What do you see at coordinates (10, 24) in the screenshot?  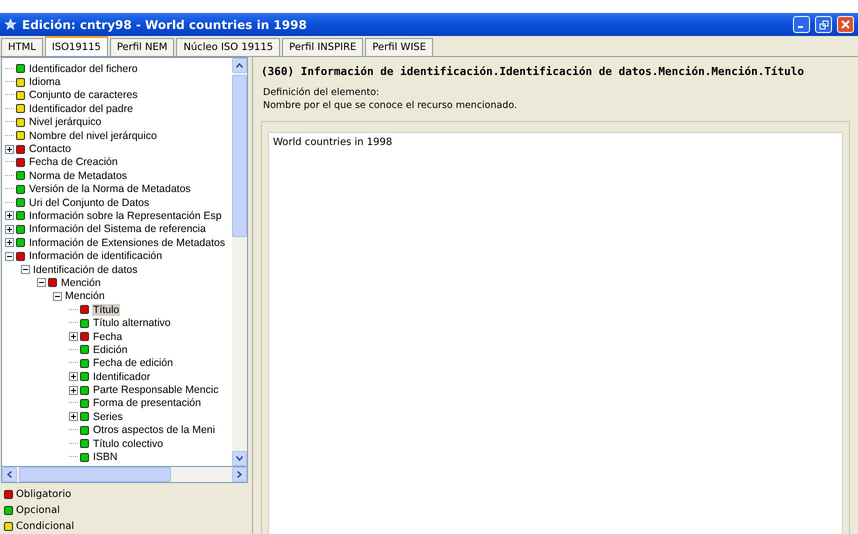 I see `star-icon` at bounding box center [10, 24].